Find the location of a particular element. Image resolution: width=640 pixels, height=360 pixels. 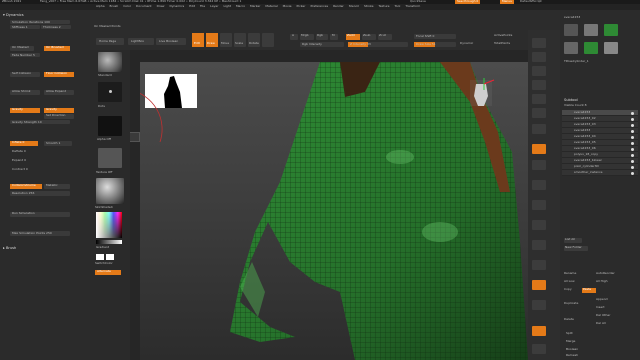

secondary-color-swatch is located at coordinates (110, 257).